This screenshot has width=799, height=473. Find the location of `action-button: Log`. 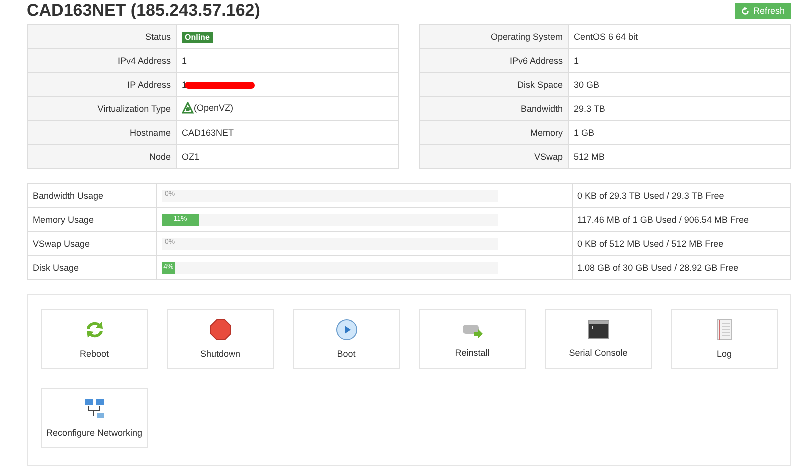

action-button: Log is located at coordinates (724, 339).